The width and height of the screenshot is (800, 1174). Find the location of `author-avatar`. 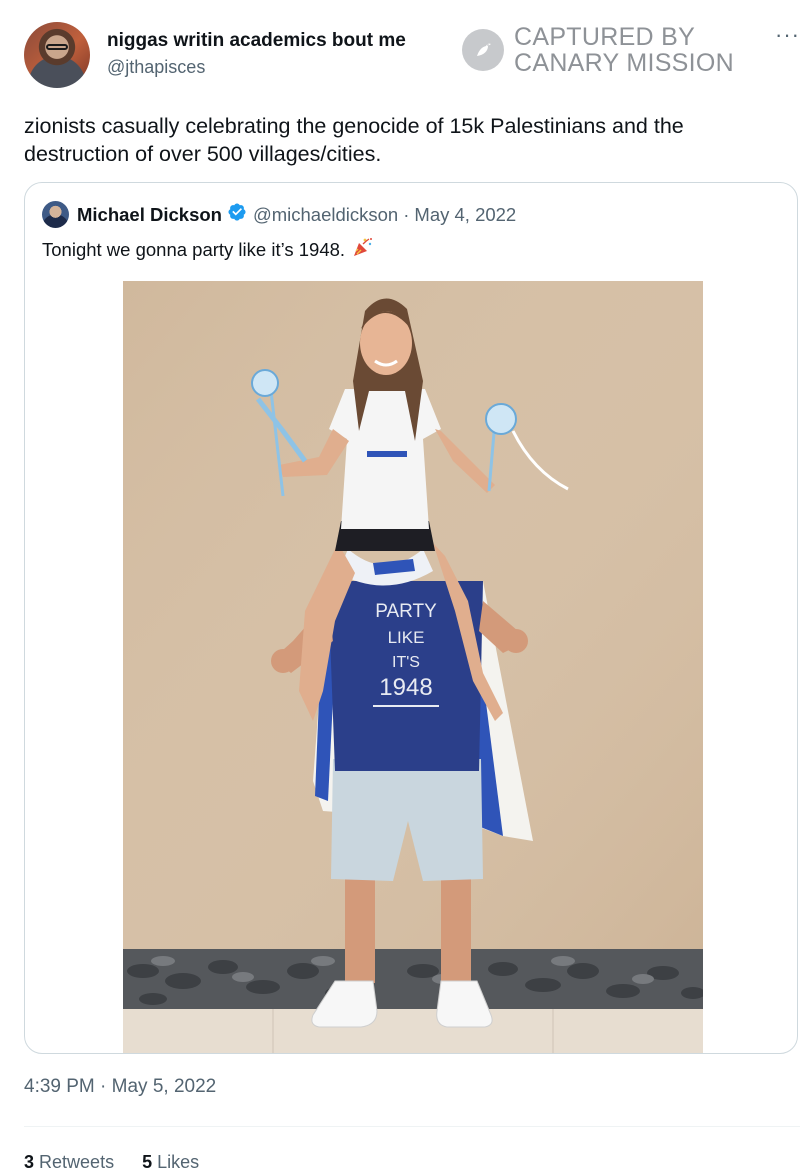

author-avatar is located at coordinates (57, 55).